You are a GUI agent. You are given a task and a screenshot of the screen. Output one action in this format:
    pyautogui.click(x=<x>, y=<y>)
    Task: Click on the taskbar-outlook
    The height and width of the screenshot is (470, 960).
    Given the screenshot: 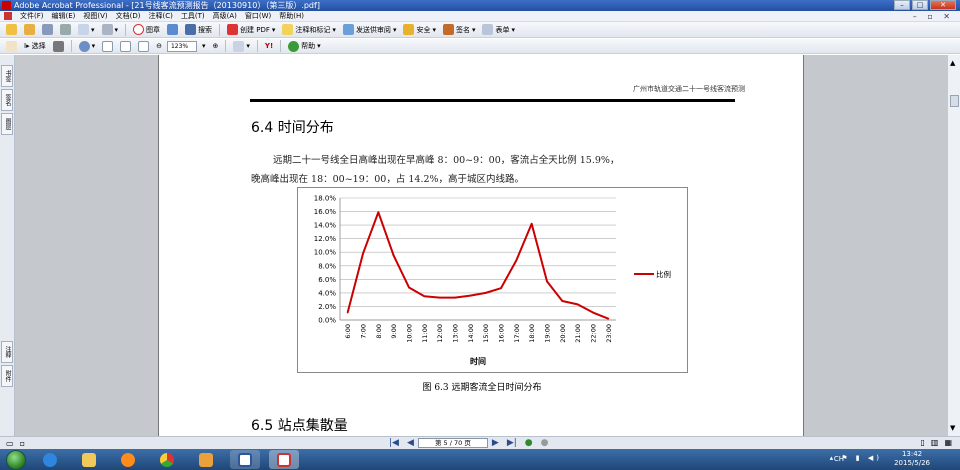 What is the action you would take?
    pyautogui.click(x=206, y=459)
    